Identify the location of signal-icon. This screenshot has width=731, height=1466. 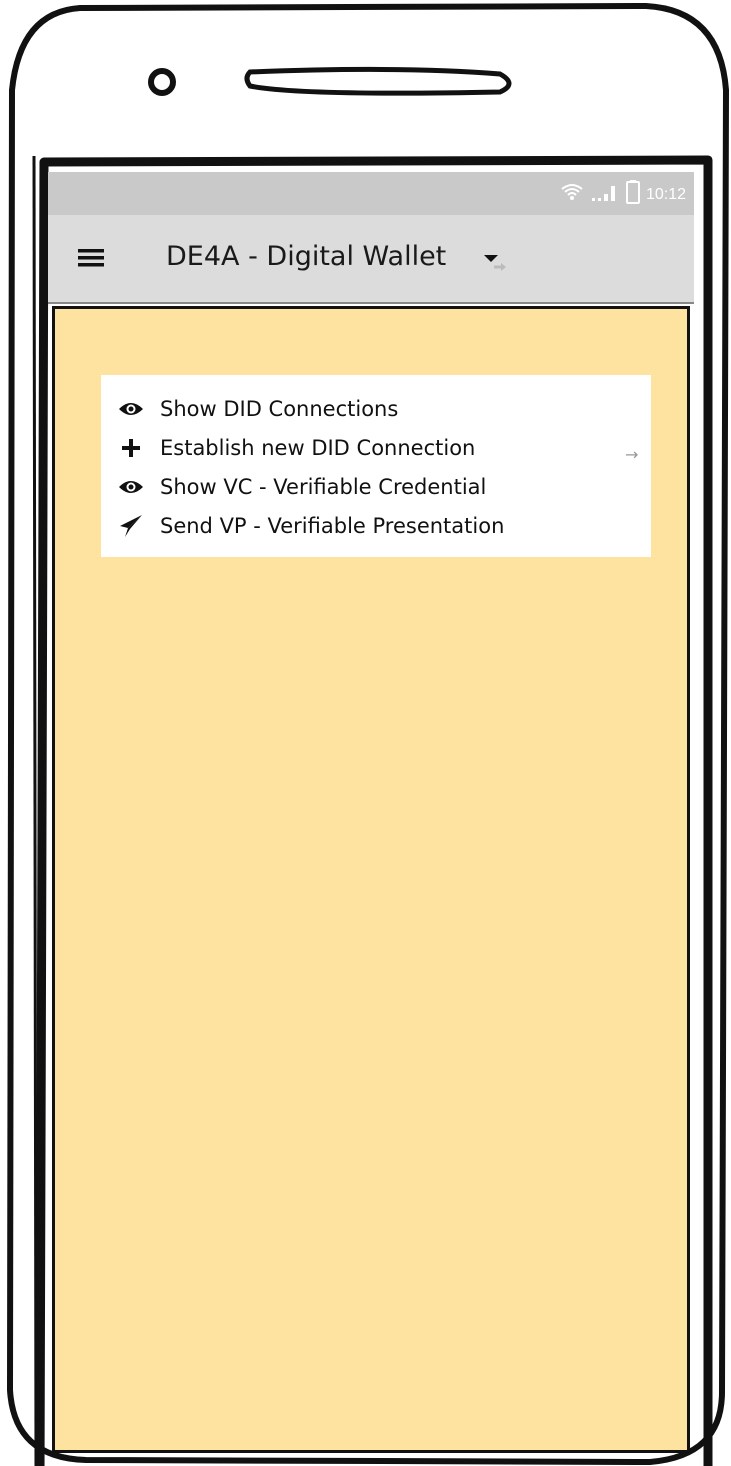
(605, 194).